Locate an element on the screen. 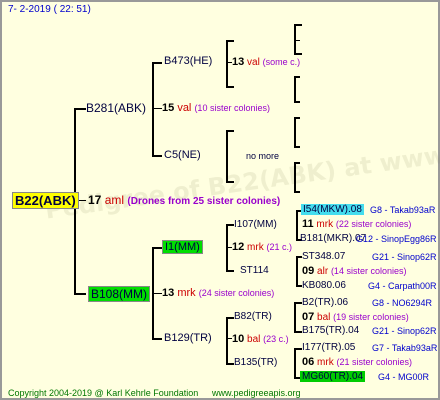 Image resolution: width=440 pixels, height=400 pixels. root-queen: B22(ABK) is located at coordinates (45, 200).